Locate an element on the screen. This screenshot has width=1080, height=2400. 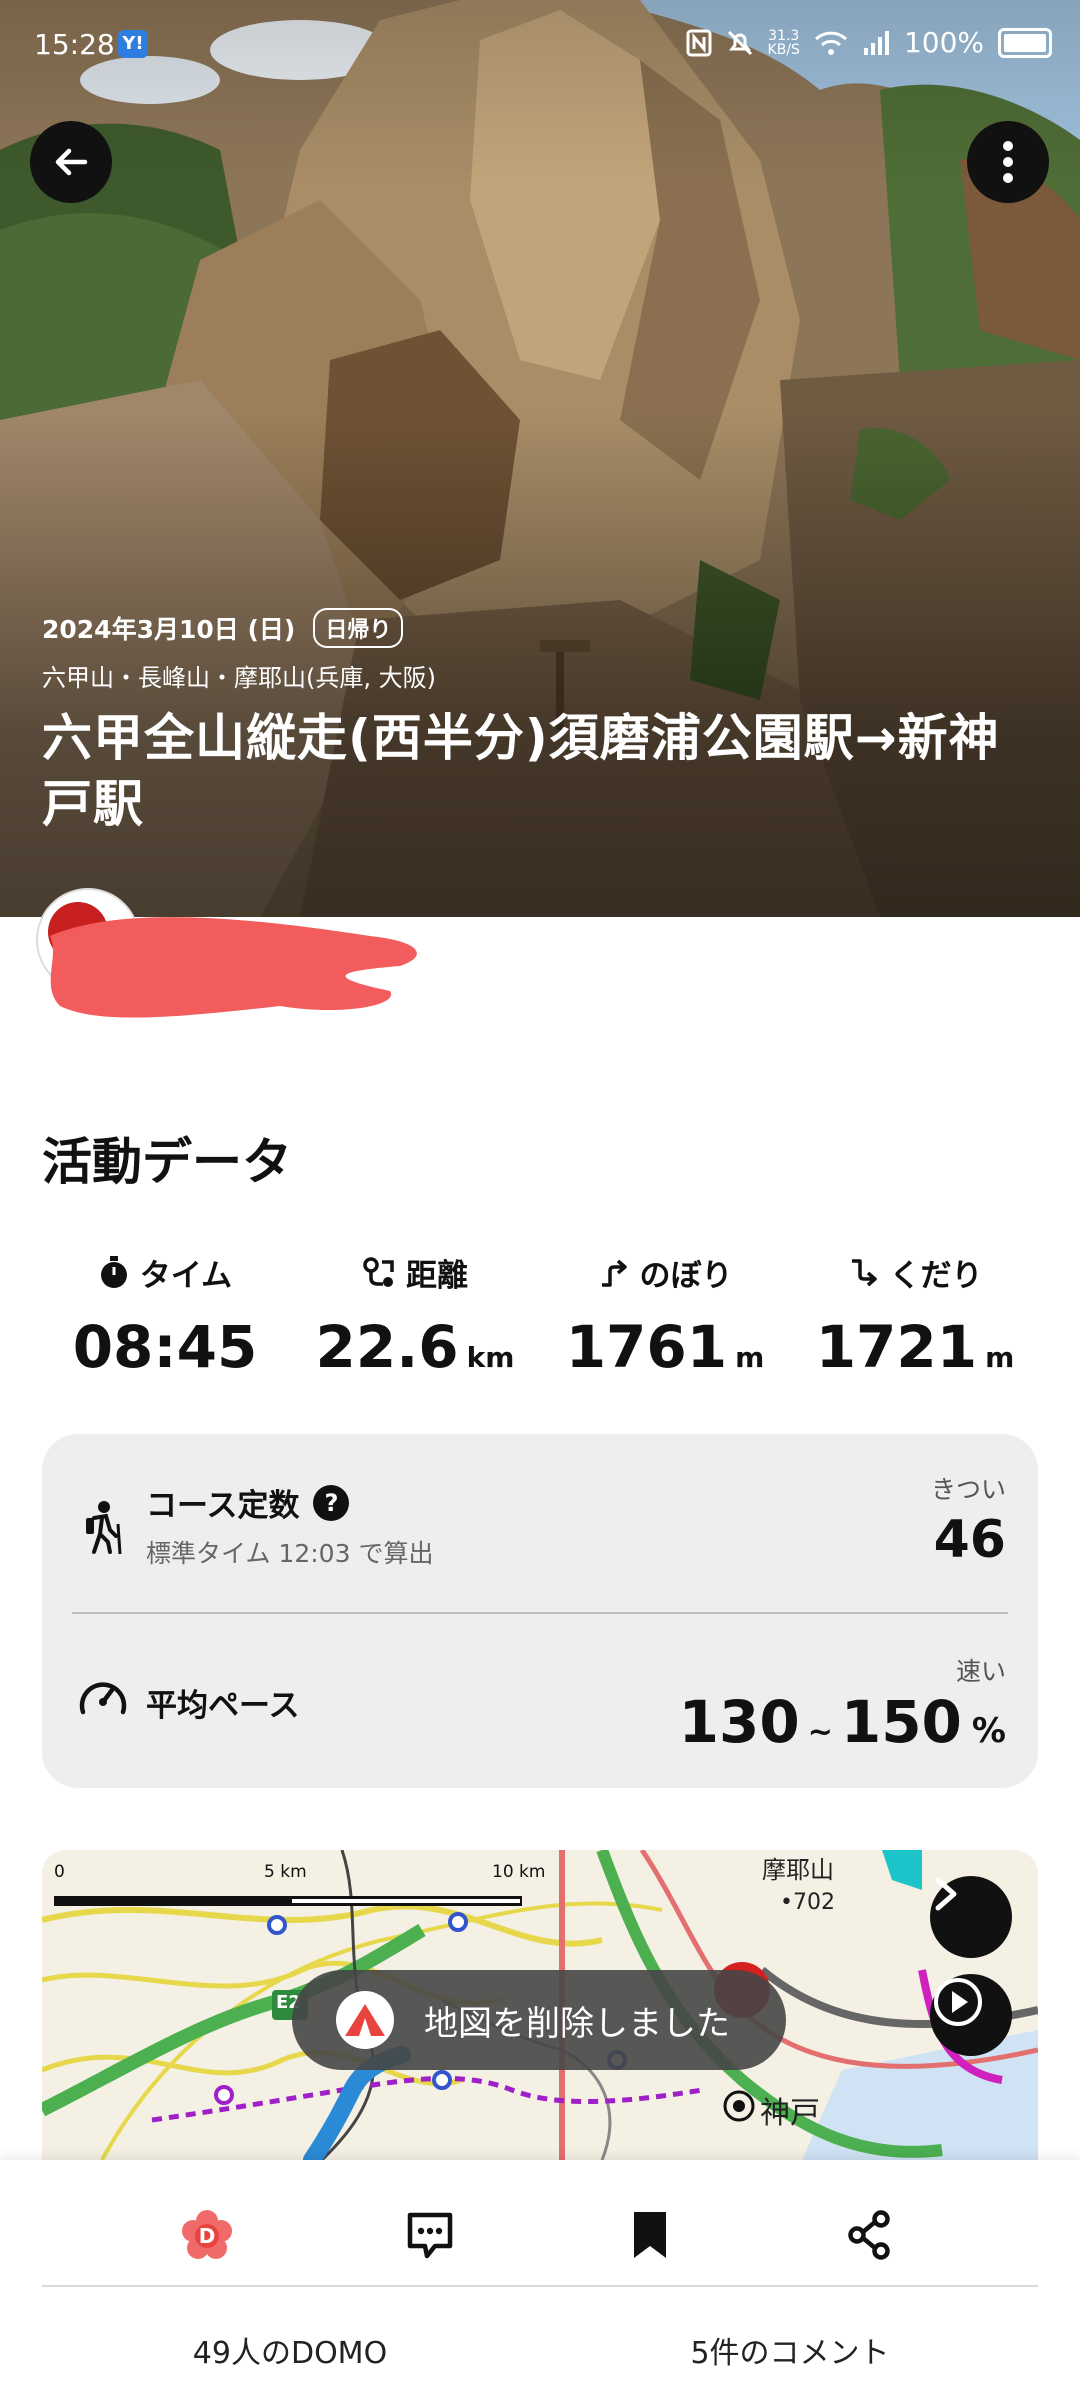
signal-icon is located at coordinates (876, 42).